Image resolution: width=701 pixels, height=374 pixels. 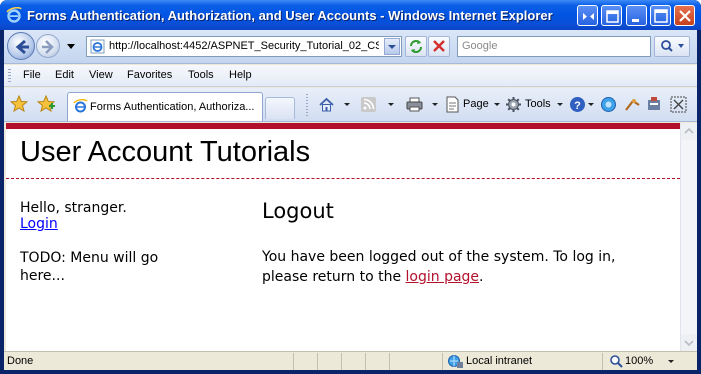 I want to click on zoom-icon, so click(x=616, y=361).